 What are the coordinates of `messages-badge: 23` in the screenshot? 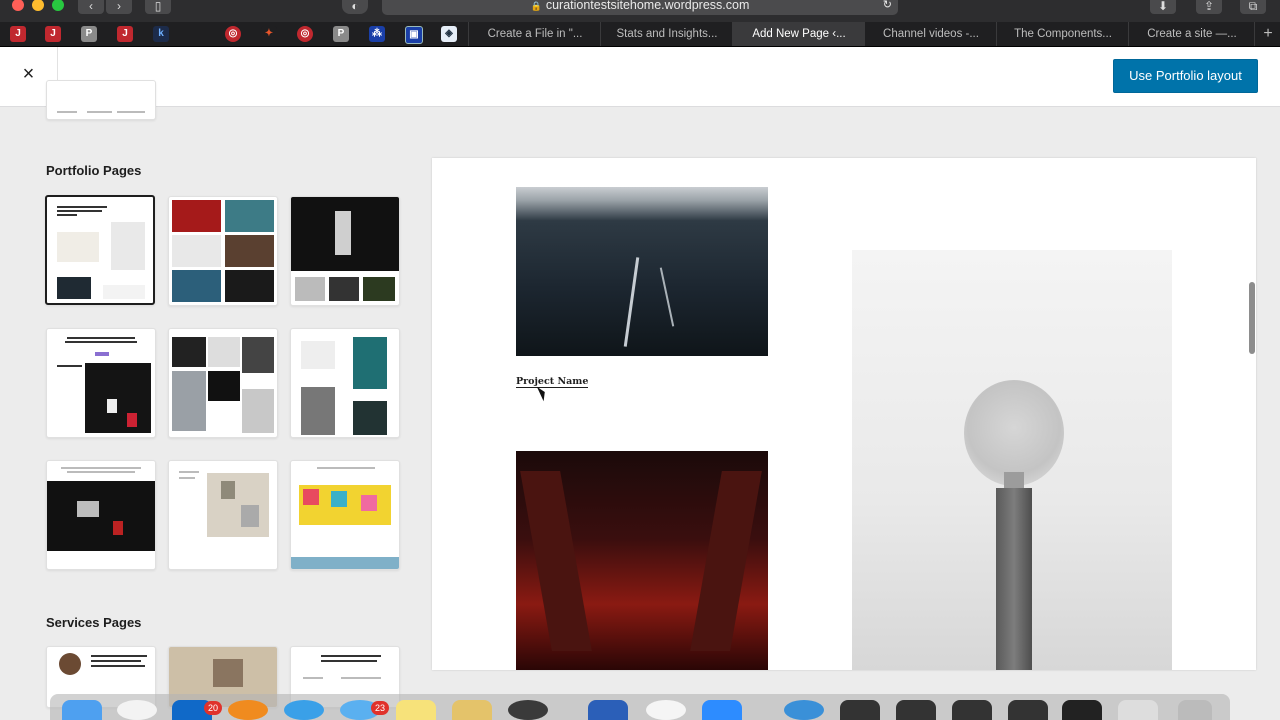 It's located at (380, 708).